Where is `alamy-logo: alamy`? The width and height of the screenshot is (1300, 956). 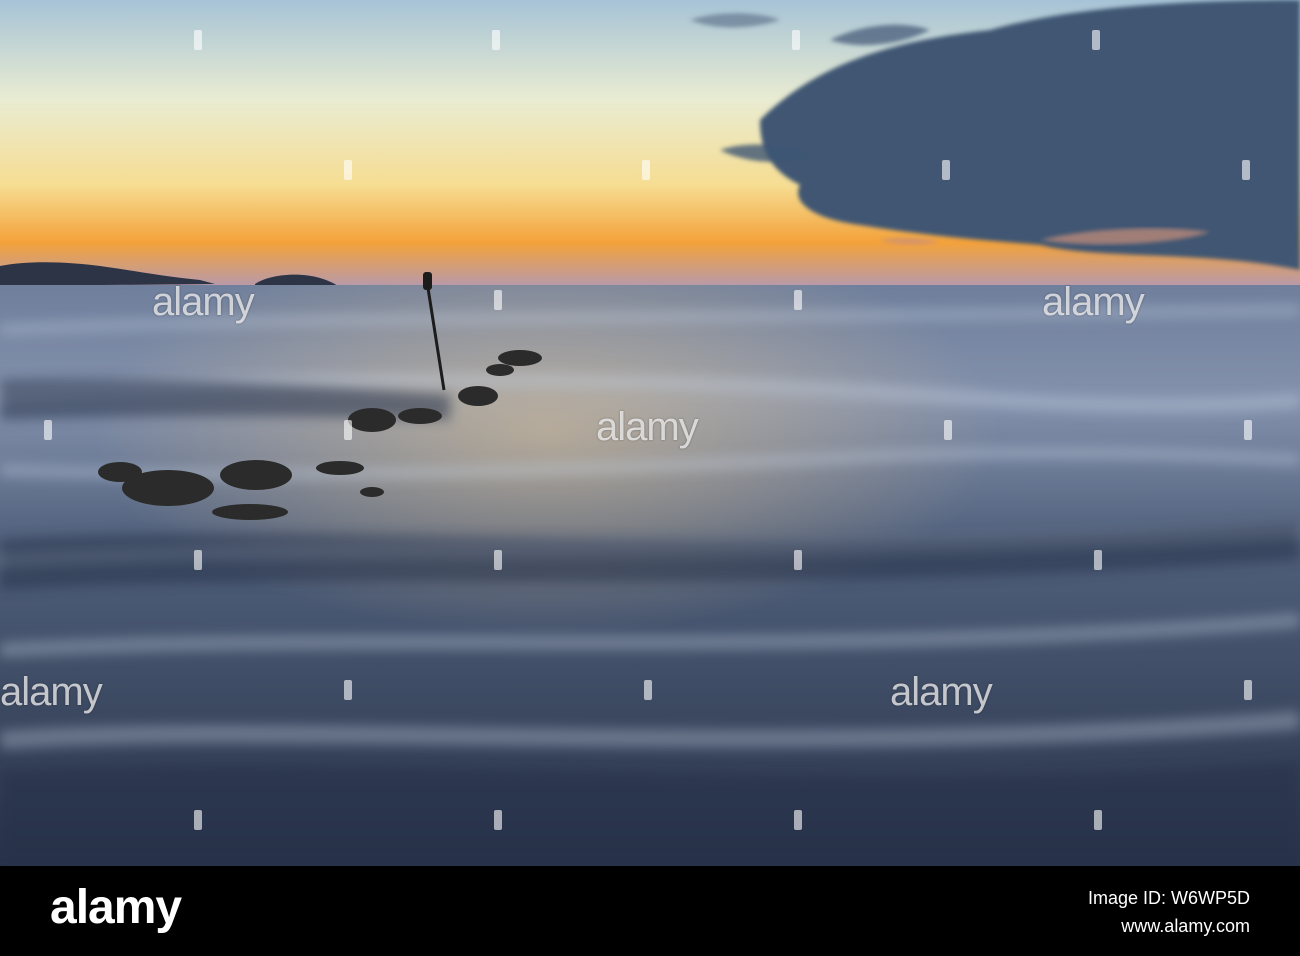 alamy-logo: alamy is located at coordinates (116, 907).